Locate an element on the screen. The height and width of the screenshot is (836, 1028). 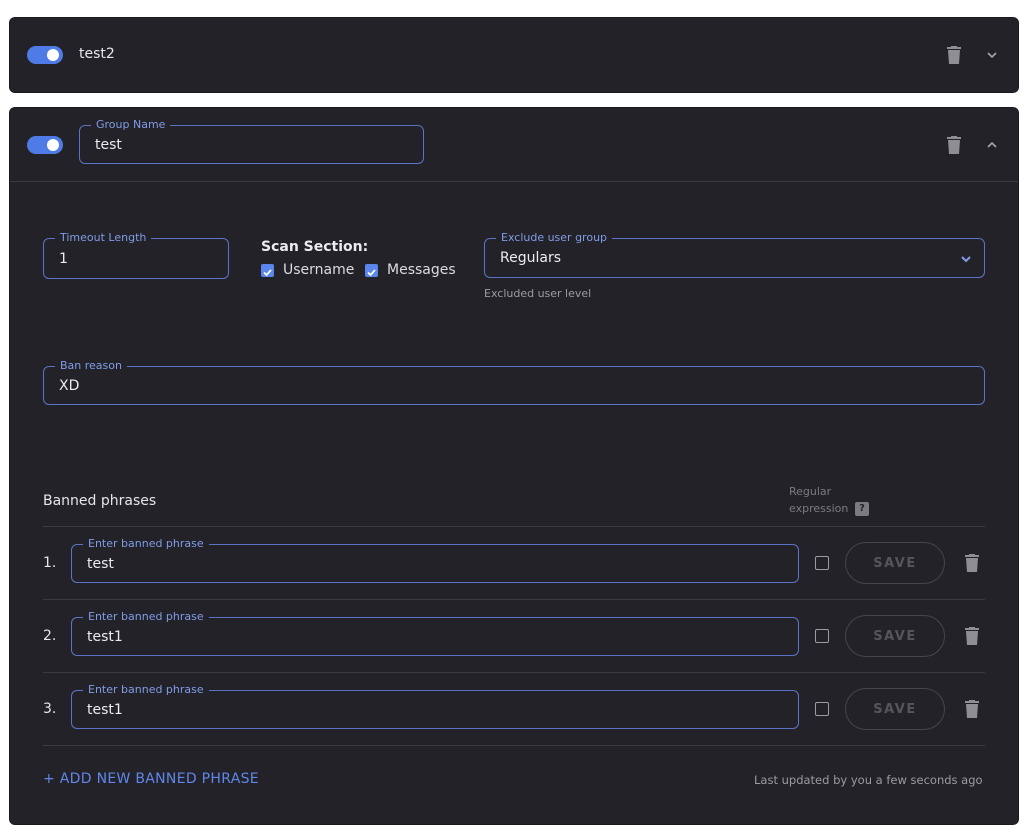
regex-help-icon: ? is located at coordinates (862, 509).